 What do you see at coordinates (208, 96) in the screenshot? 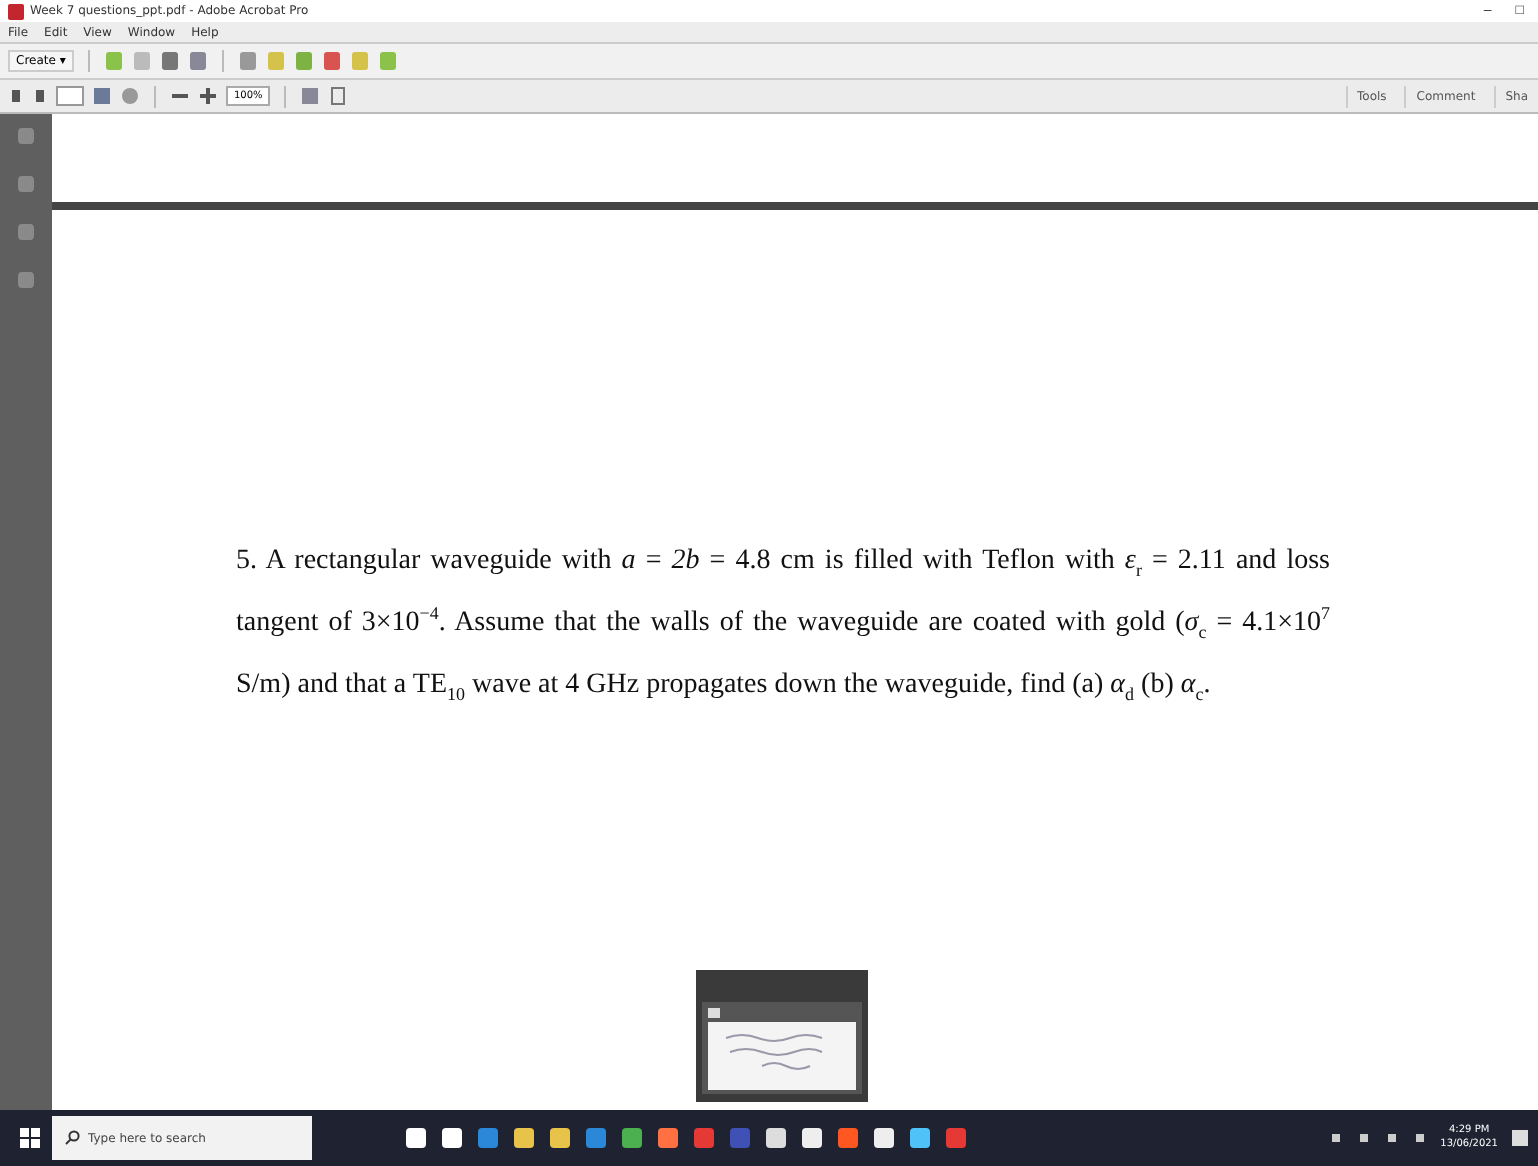
I see `zoom-in-icon` at bounding box center [208, 96].